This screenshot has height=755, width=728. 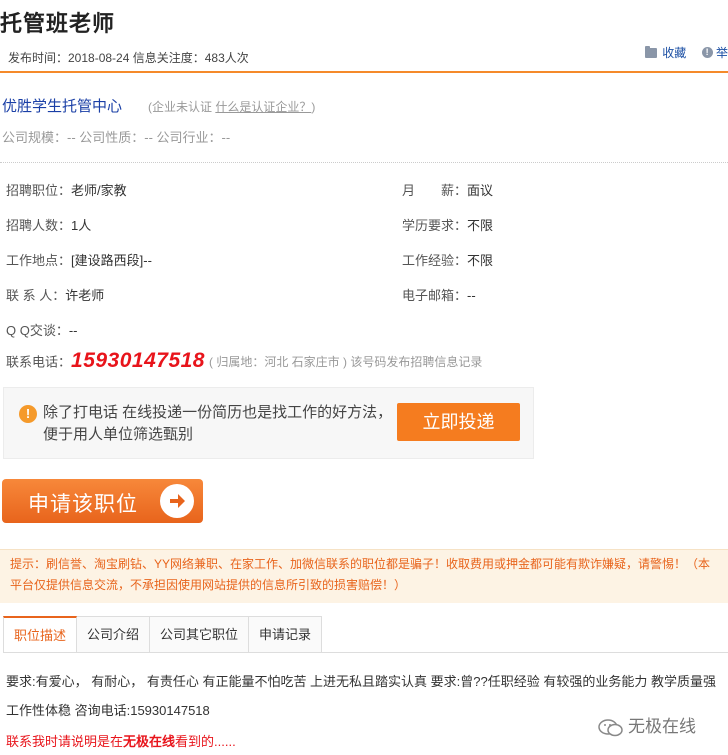 What do you see at coordinates (65, 741) in the screenshot?
I see `notice-prefix: 联系我时请说明是在` at bounding box center [65, 741].